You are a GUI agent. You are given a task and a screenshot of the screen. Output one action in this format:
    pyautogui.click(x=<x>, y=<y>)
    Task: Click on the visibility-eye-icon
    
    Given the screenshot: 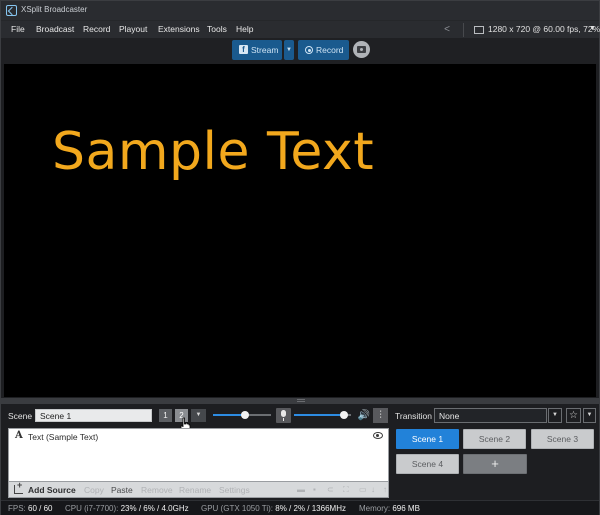 What is the action you would take?
    pyautogui.click(x=378, y=435)
    